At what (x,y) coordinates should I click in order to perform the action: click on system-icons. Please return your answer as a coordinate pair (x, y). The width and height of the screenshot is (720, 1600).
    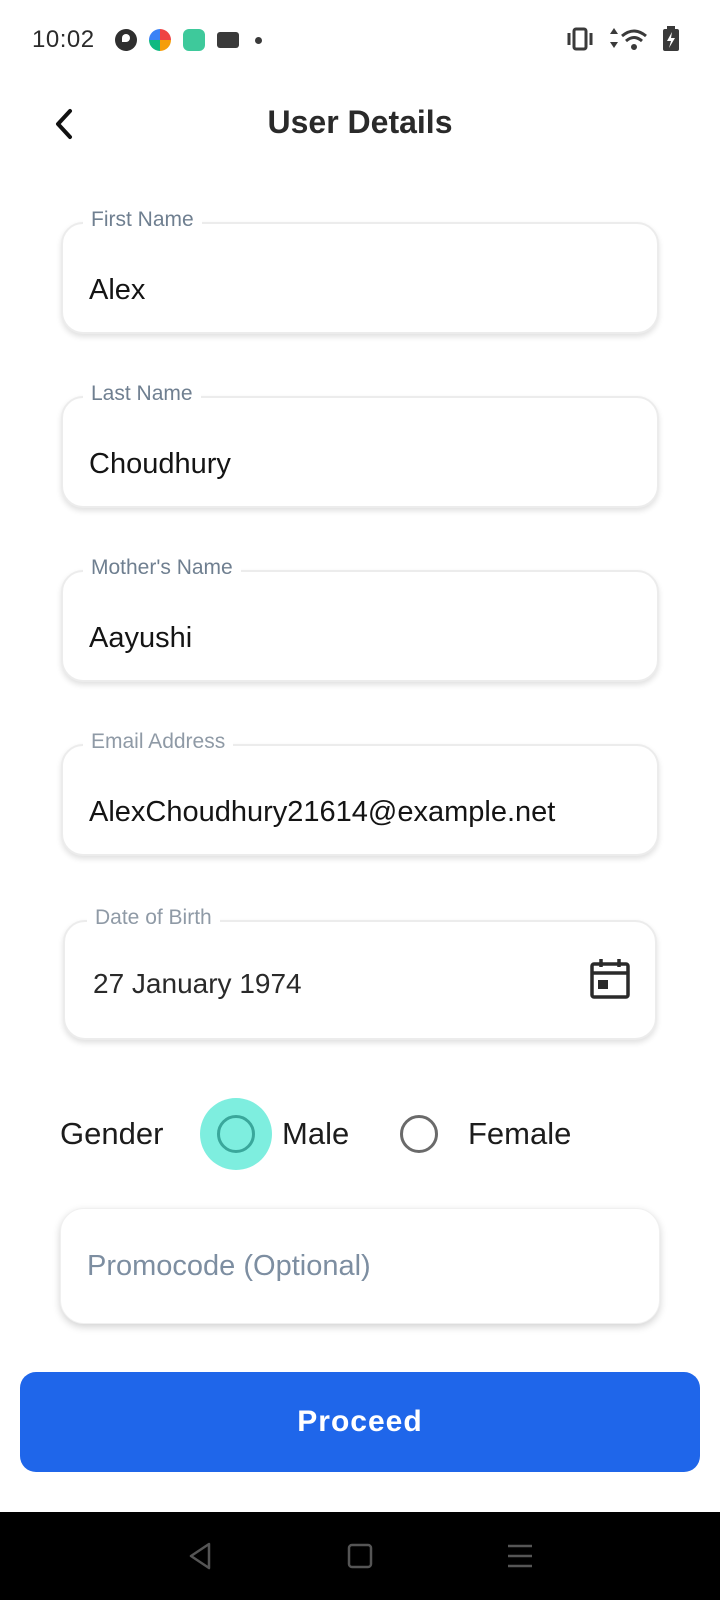
    Looking at the image, I should click on (623, 39).